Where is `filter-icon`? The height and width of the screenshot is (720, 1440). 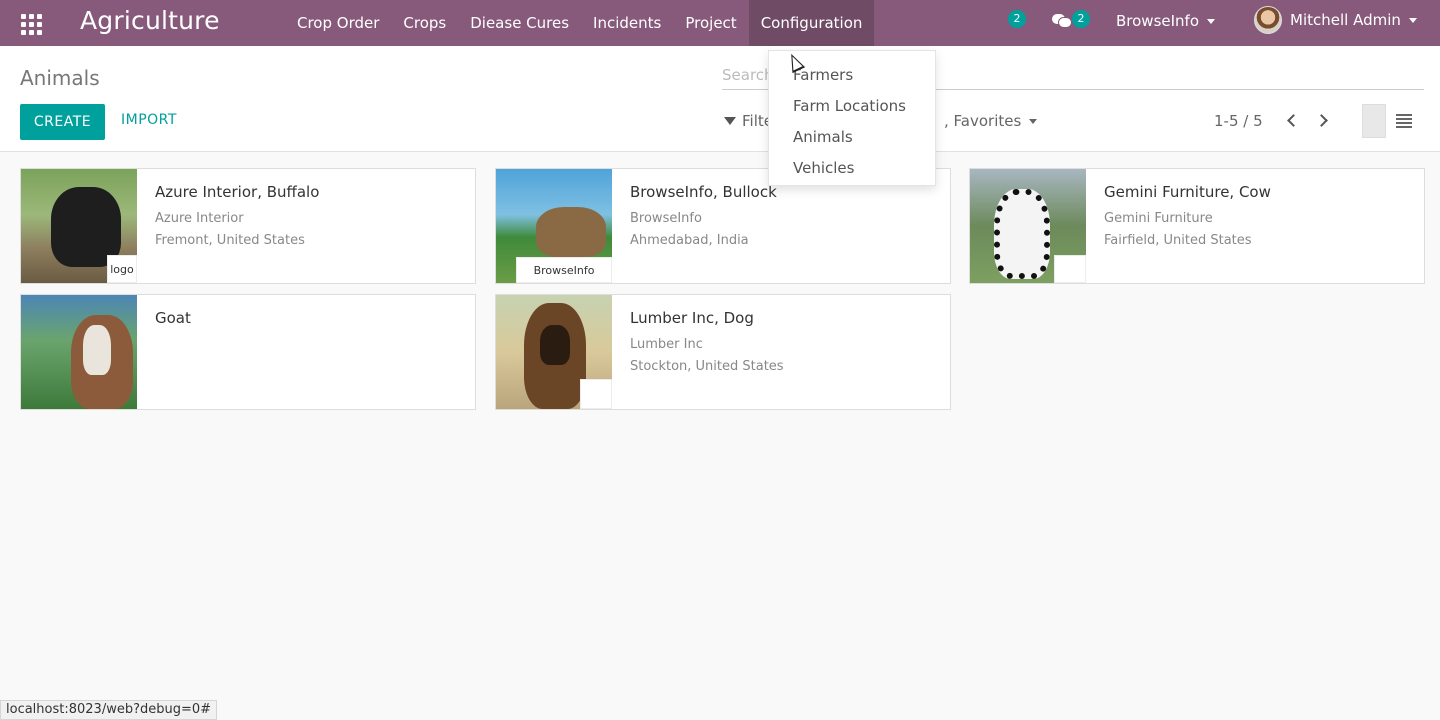 filter-icon is located at coordinates (730, 121).